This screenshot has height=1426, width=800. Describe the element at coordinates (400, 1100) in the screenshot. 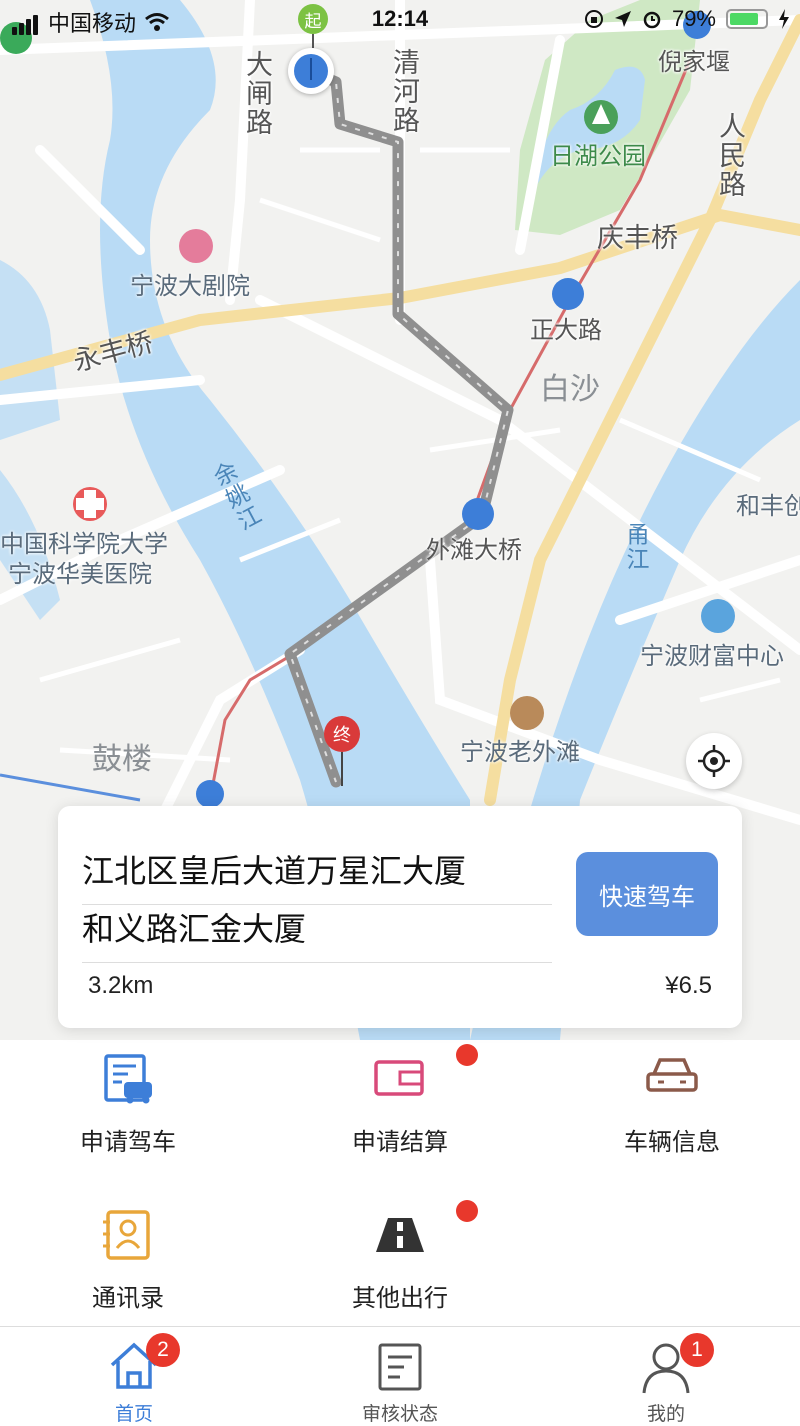

I see `menu-item-apply-settlement: 申请结算` at that location.